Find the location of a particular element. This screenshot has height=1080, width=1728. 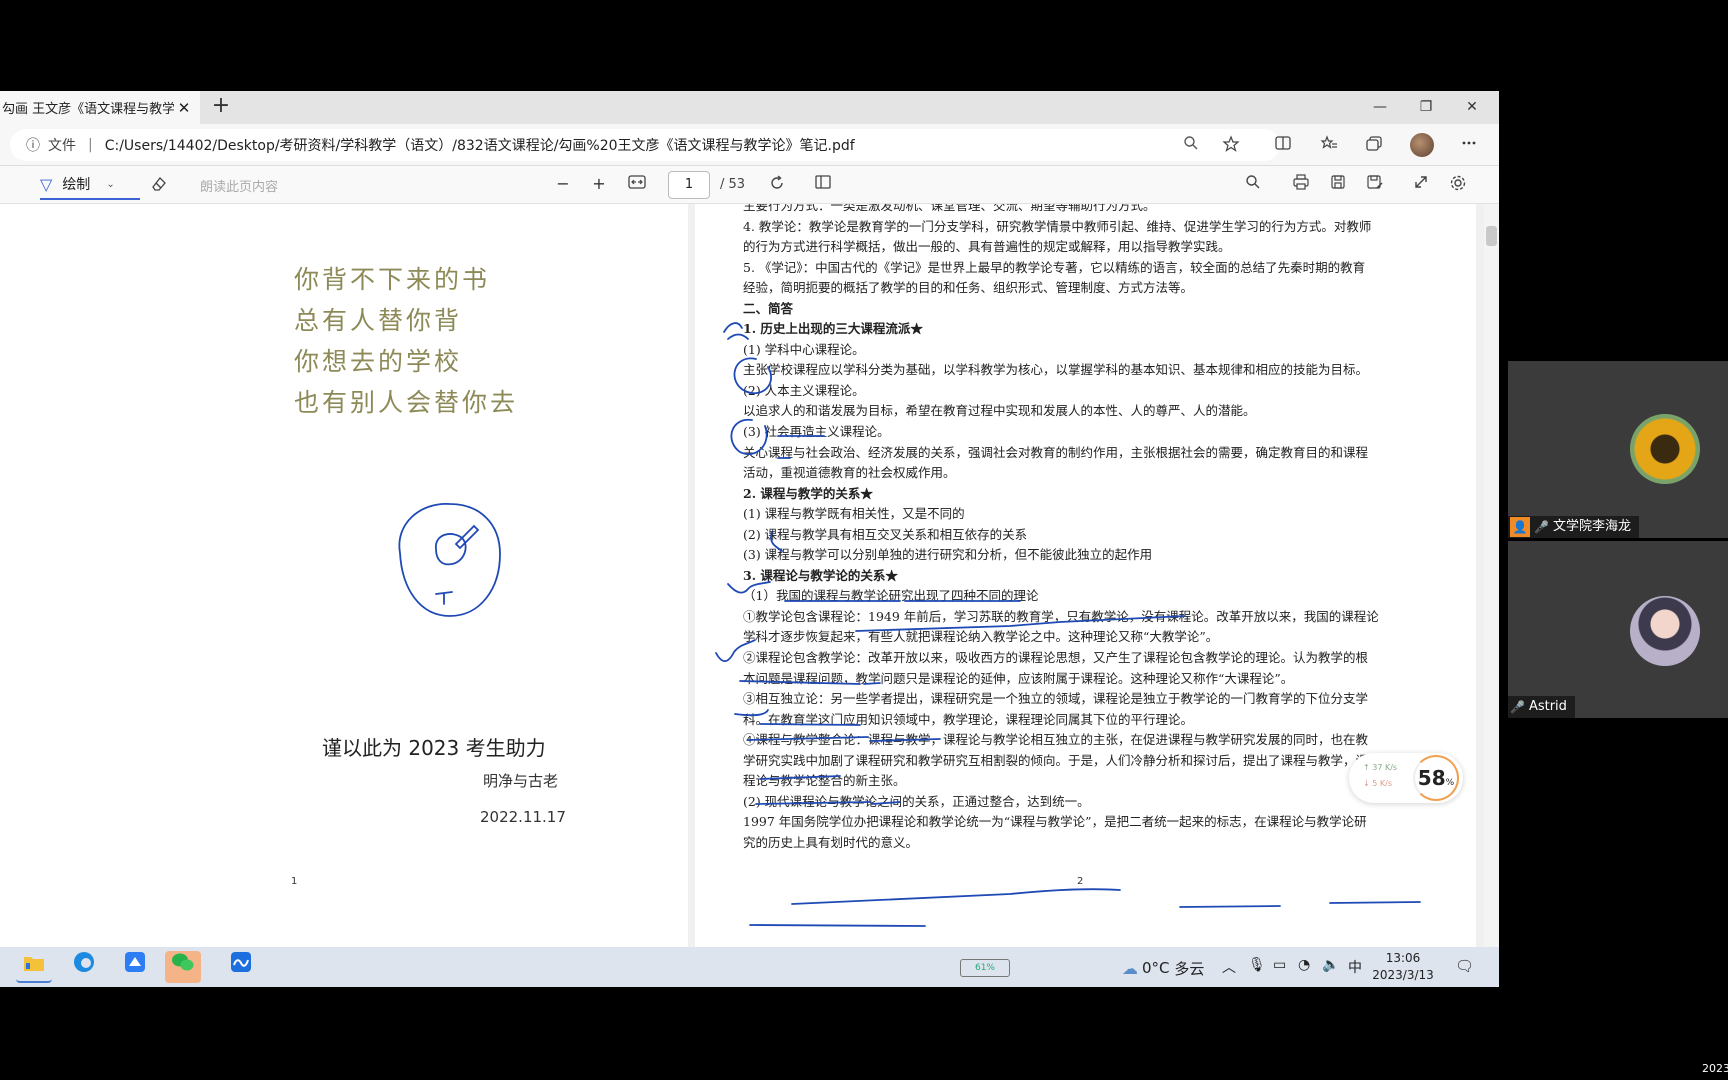

video-tile-1: 👤 🎤 文学院李海龙 is located at coordinates (1618, 449).